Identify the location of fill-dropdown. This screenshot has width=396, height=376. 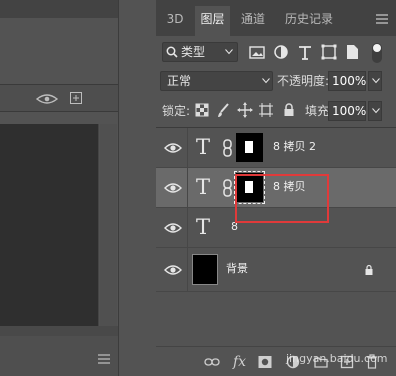
(375, 111).